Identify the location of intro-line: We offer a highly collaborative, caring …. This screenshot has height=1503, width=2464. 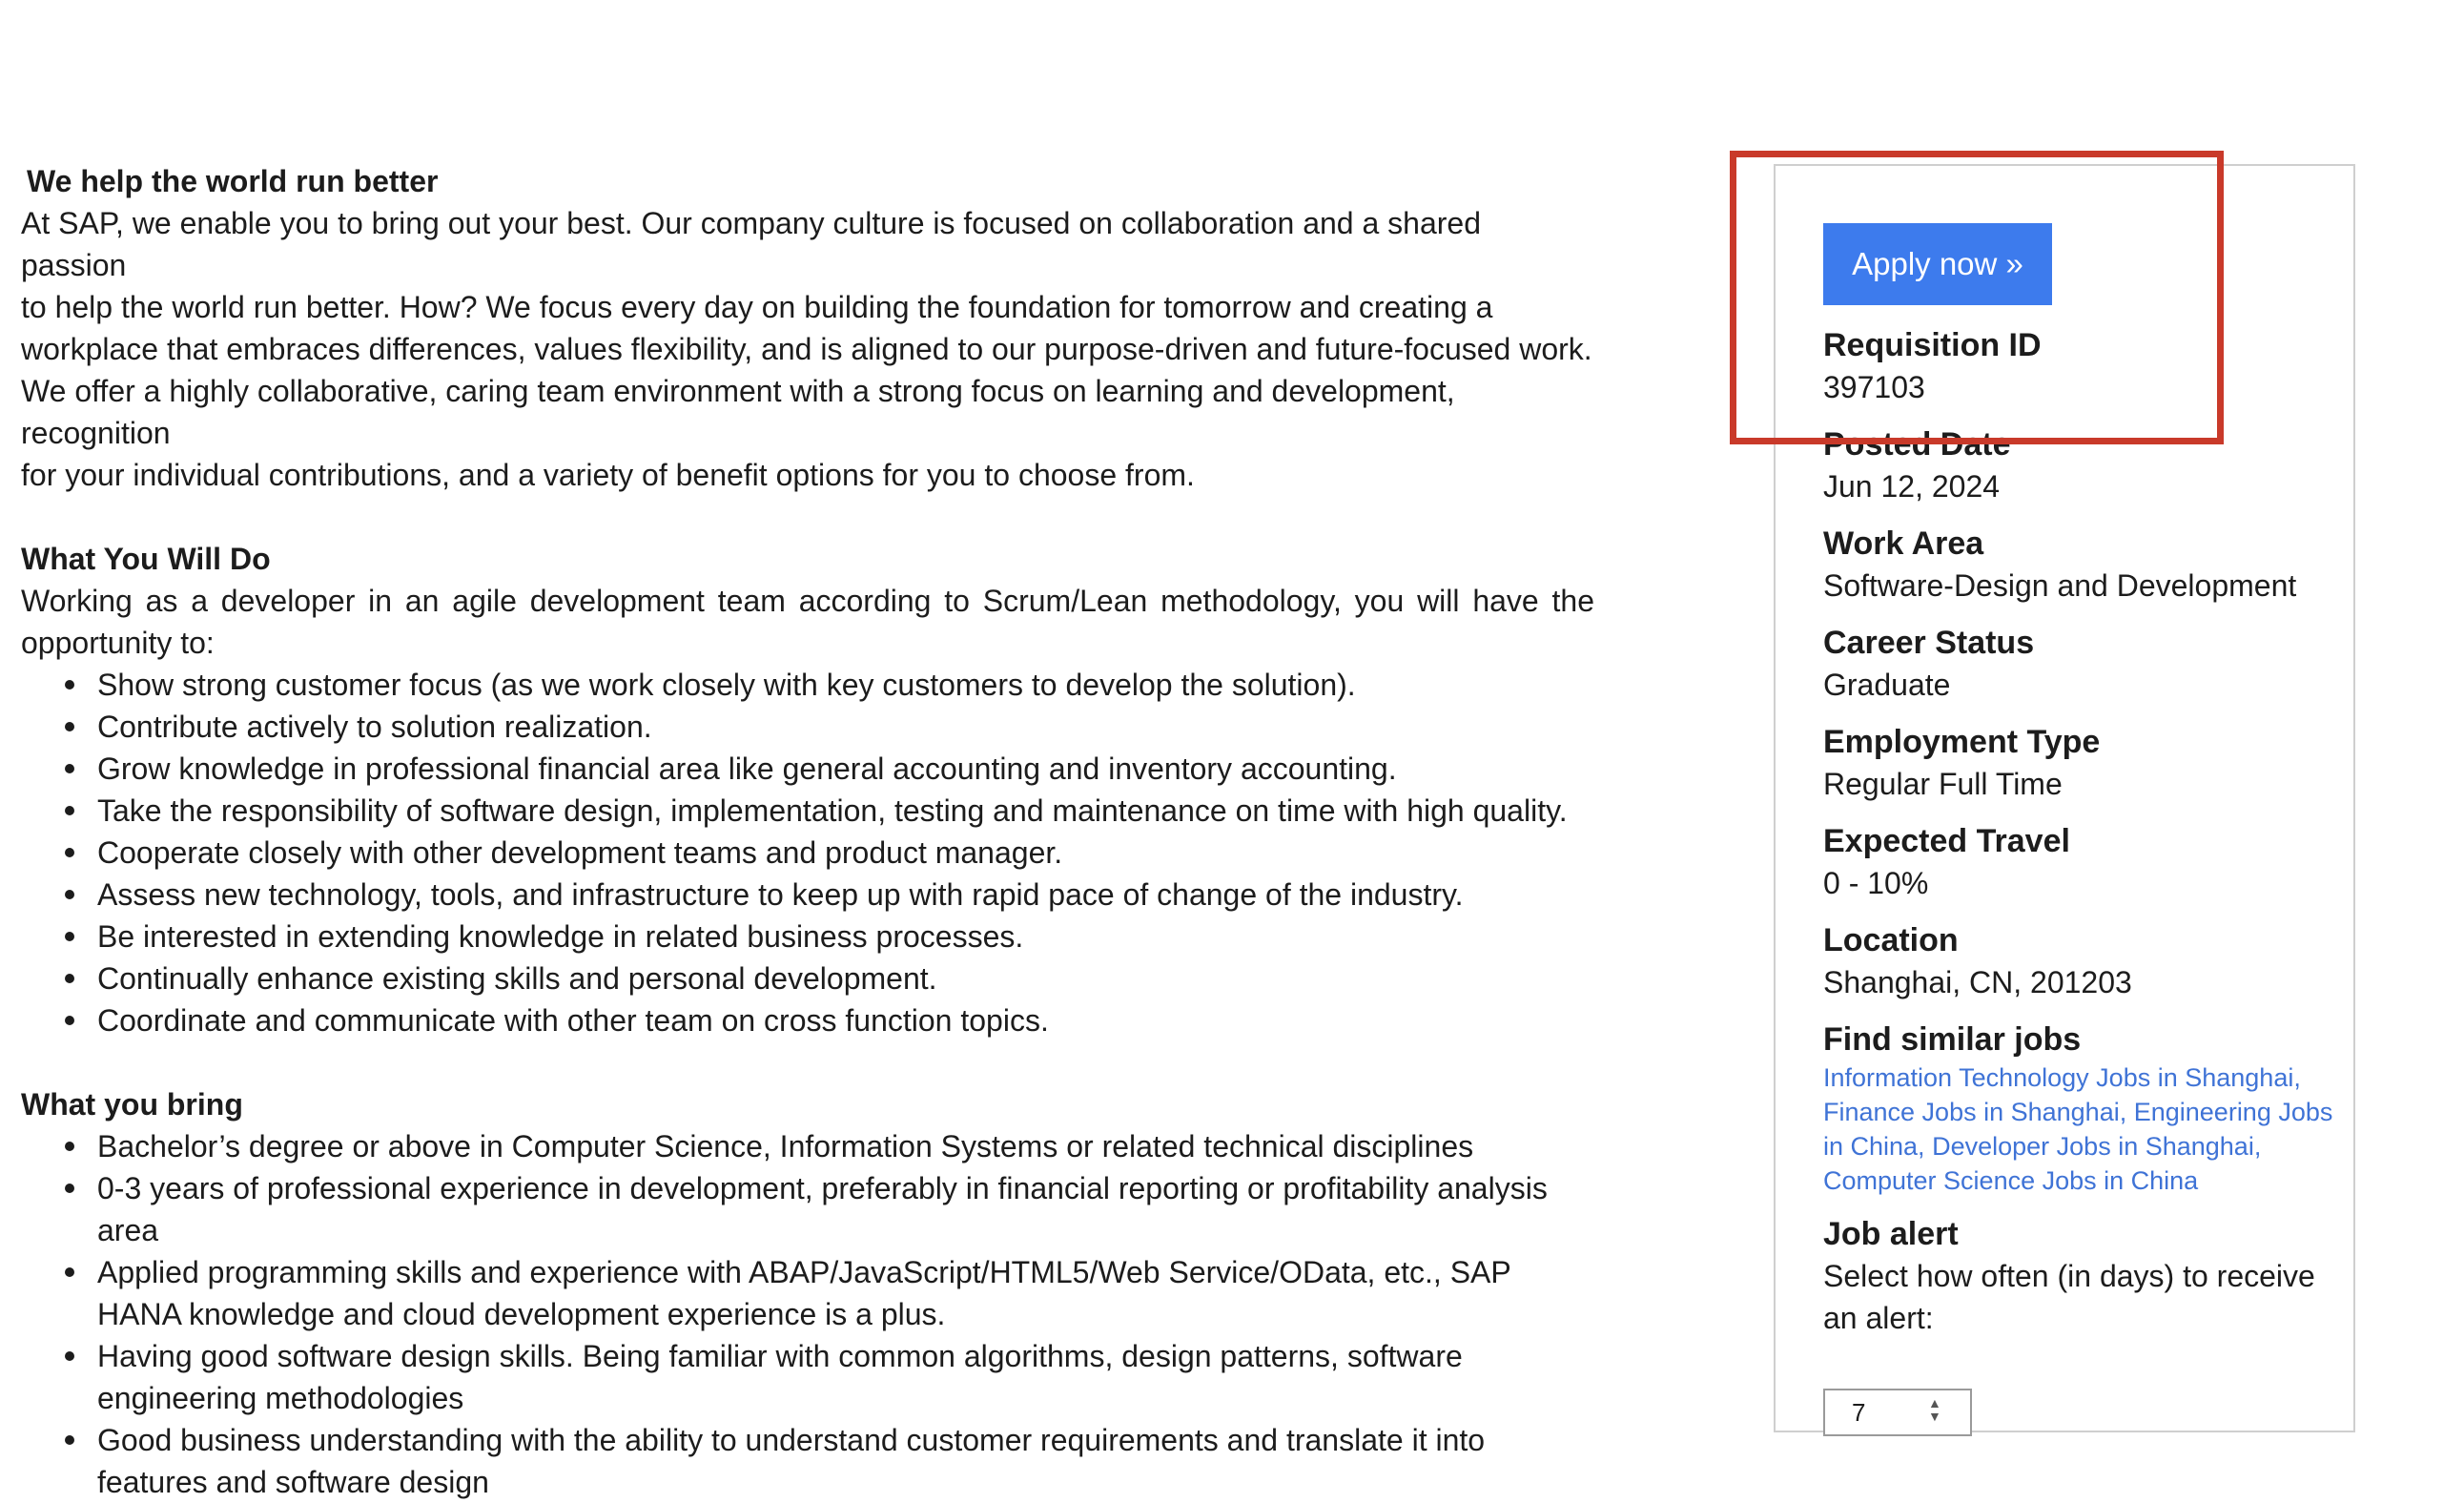
(738, 412).